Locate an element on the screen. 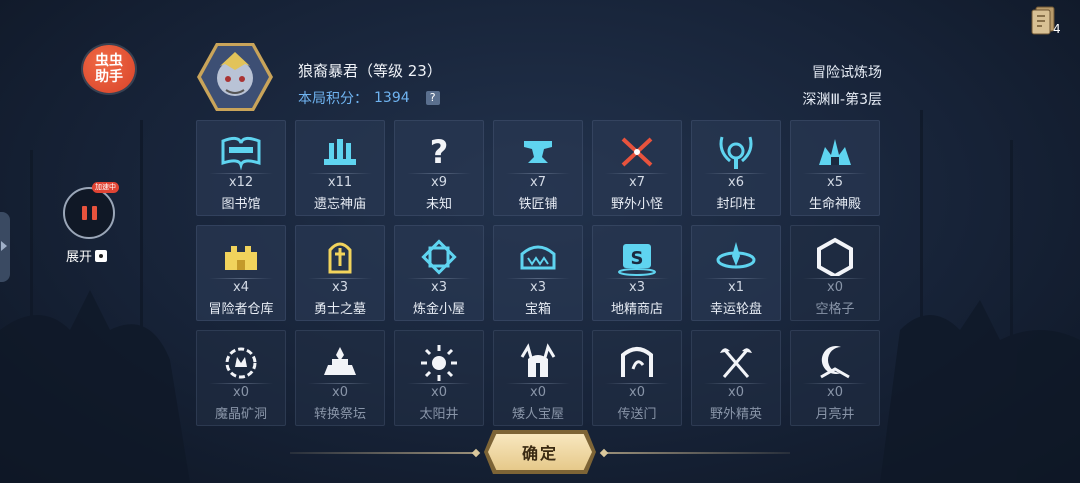 This screenshot has height=483, width=1080. room-name: 空格子 is located at coordinates (835, 309).